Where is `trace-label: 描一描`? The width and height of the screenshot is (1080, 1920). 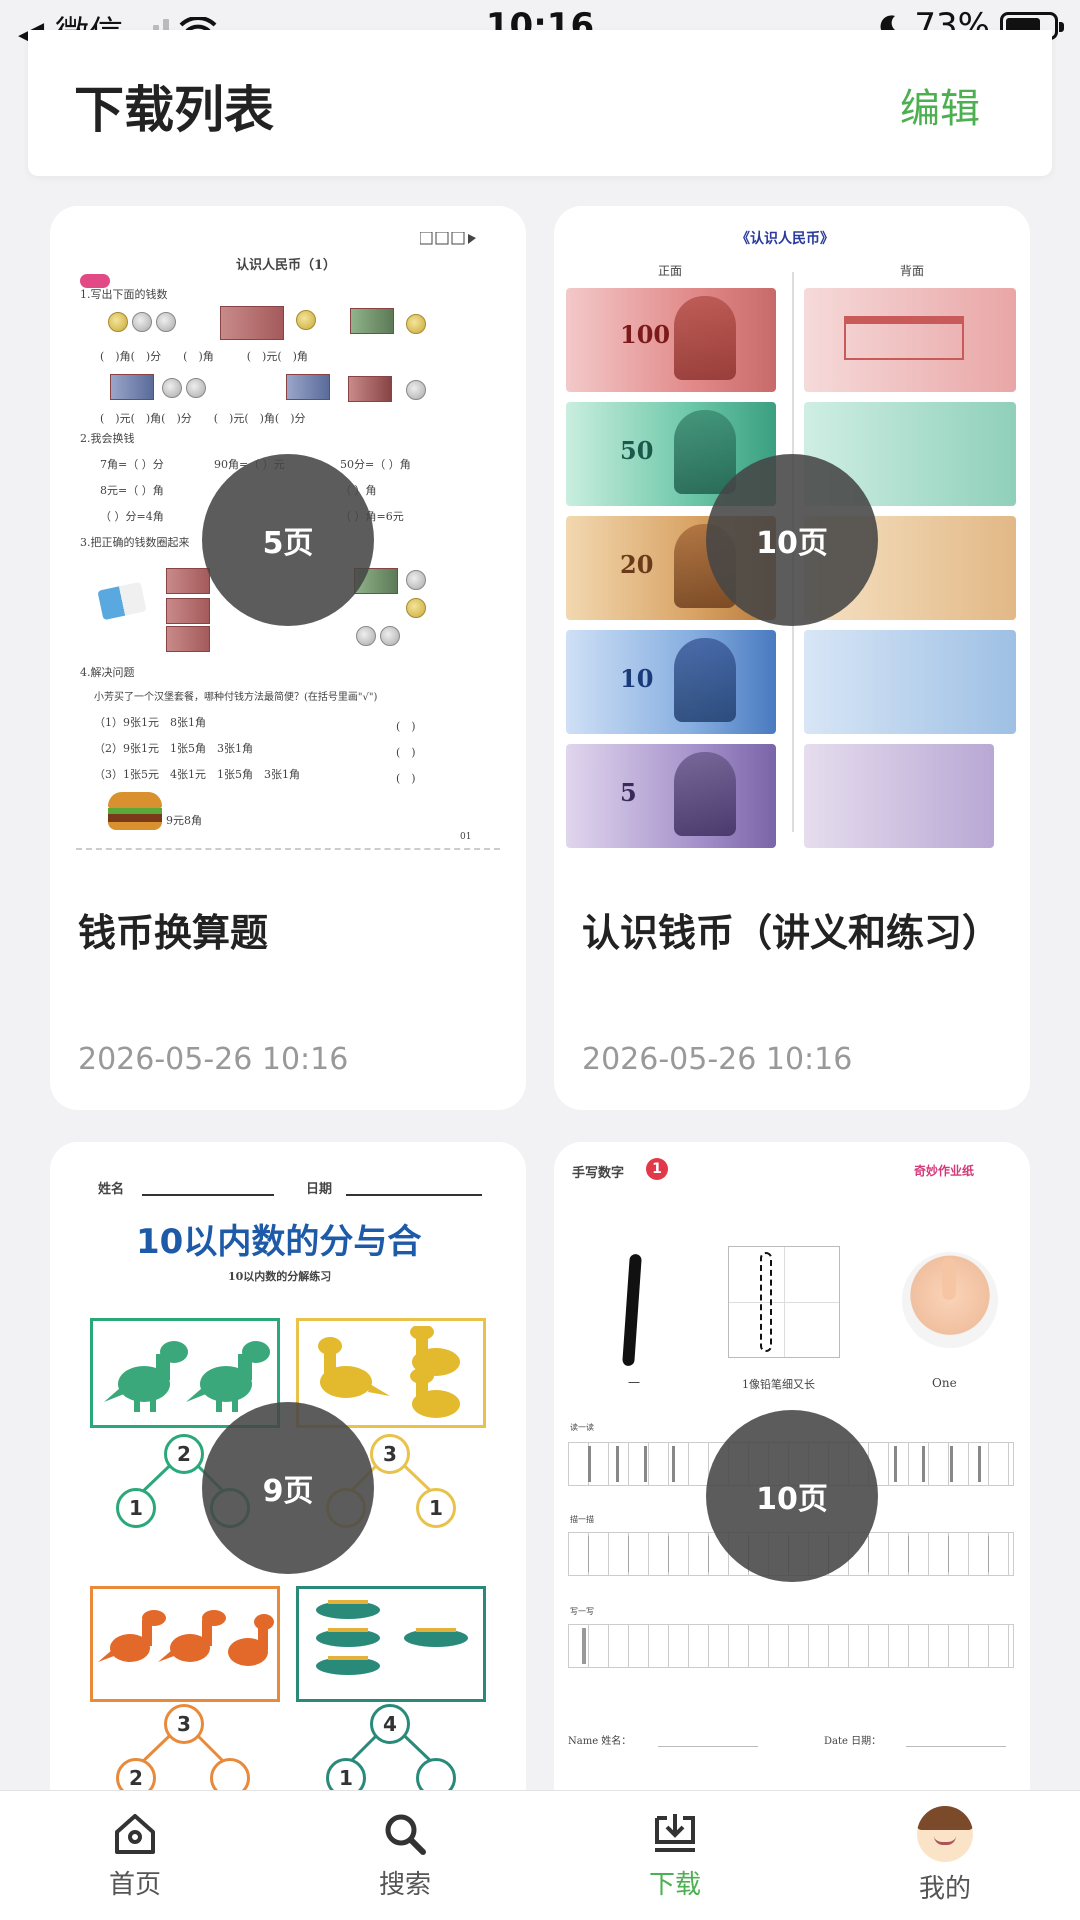
trace-label: 描一描 is located at coordinates (582, 1519).